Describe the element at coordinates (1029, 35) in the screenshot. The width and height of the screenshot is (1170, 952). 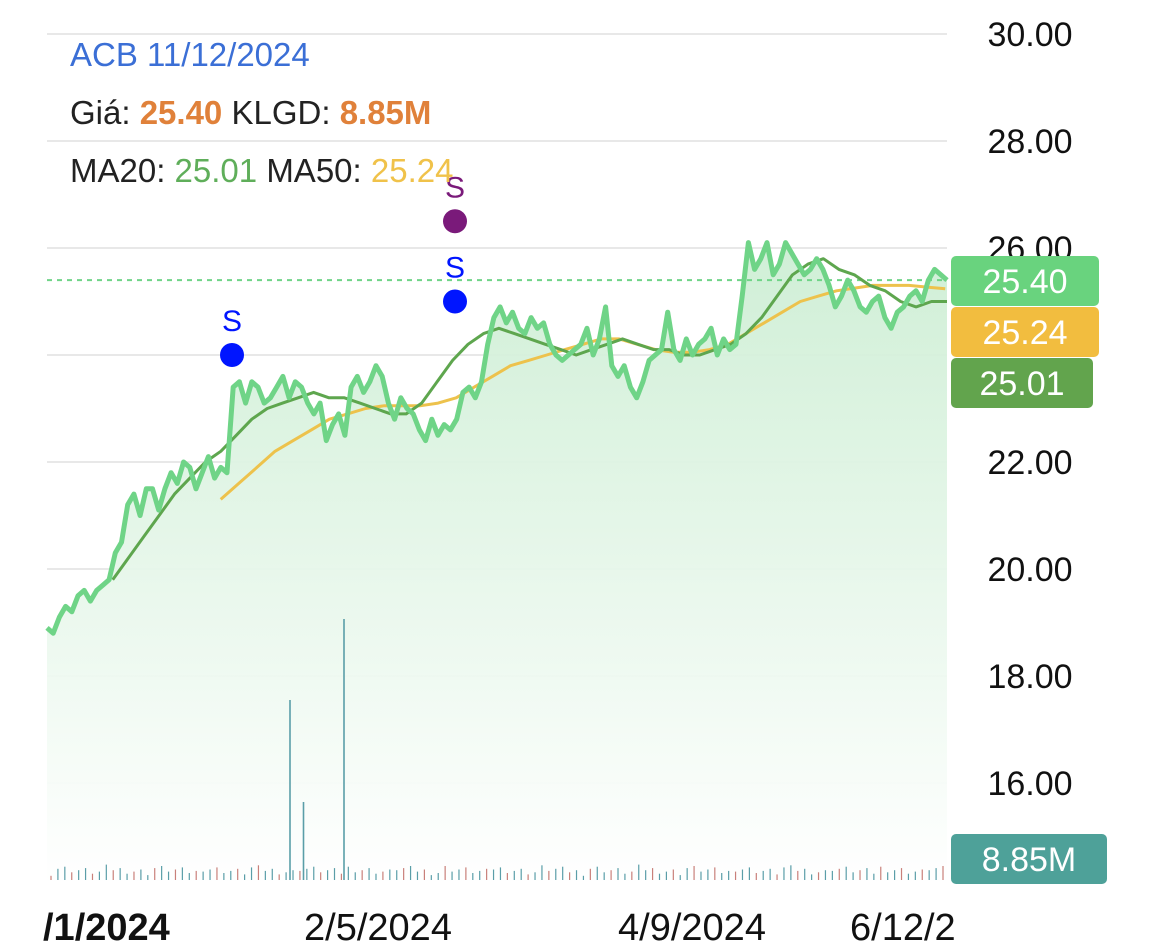
I see `y-tick-label: 30.00` at that location.